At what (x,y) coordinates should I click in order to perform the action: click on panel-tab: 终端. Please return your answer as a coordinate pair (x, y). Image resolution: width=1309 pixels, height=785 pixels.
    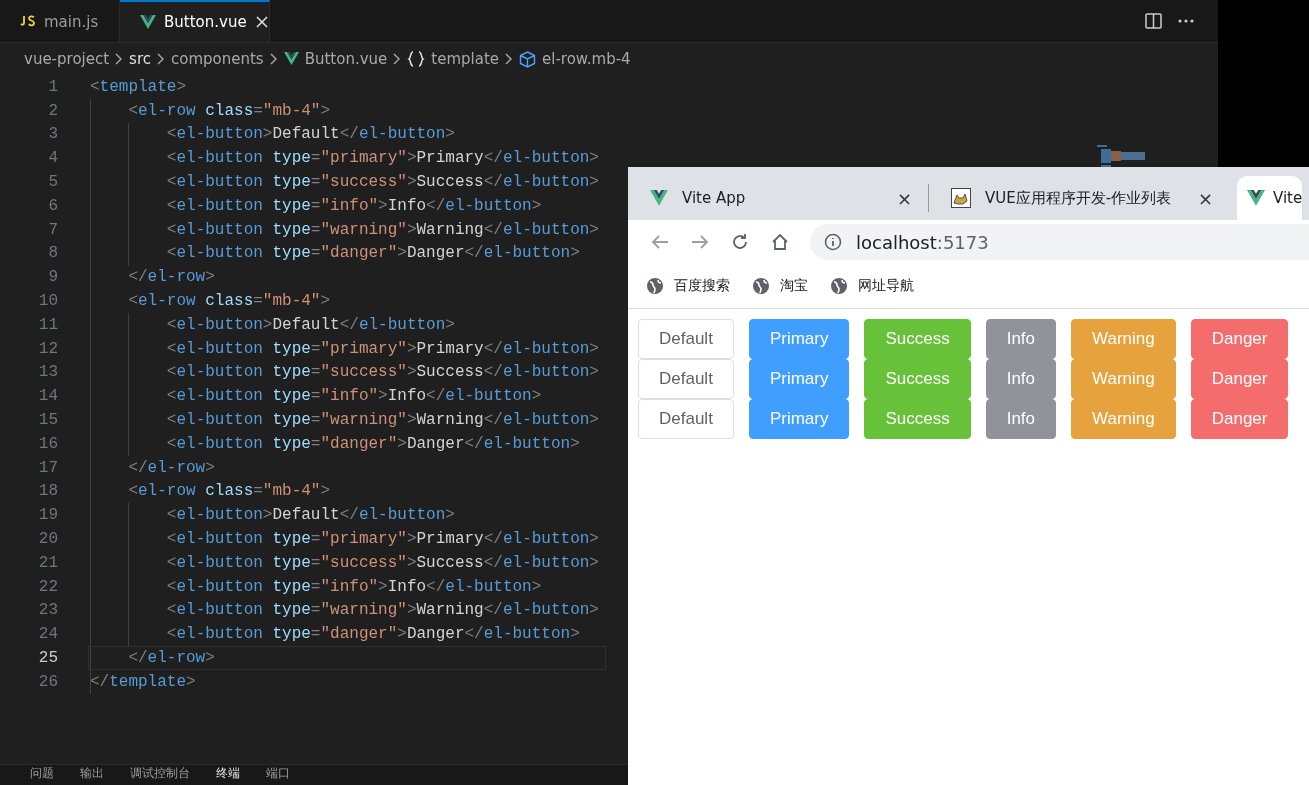
    Looking at the image, I should click on (228, 773).